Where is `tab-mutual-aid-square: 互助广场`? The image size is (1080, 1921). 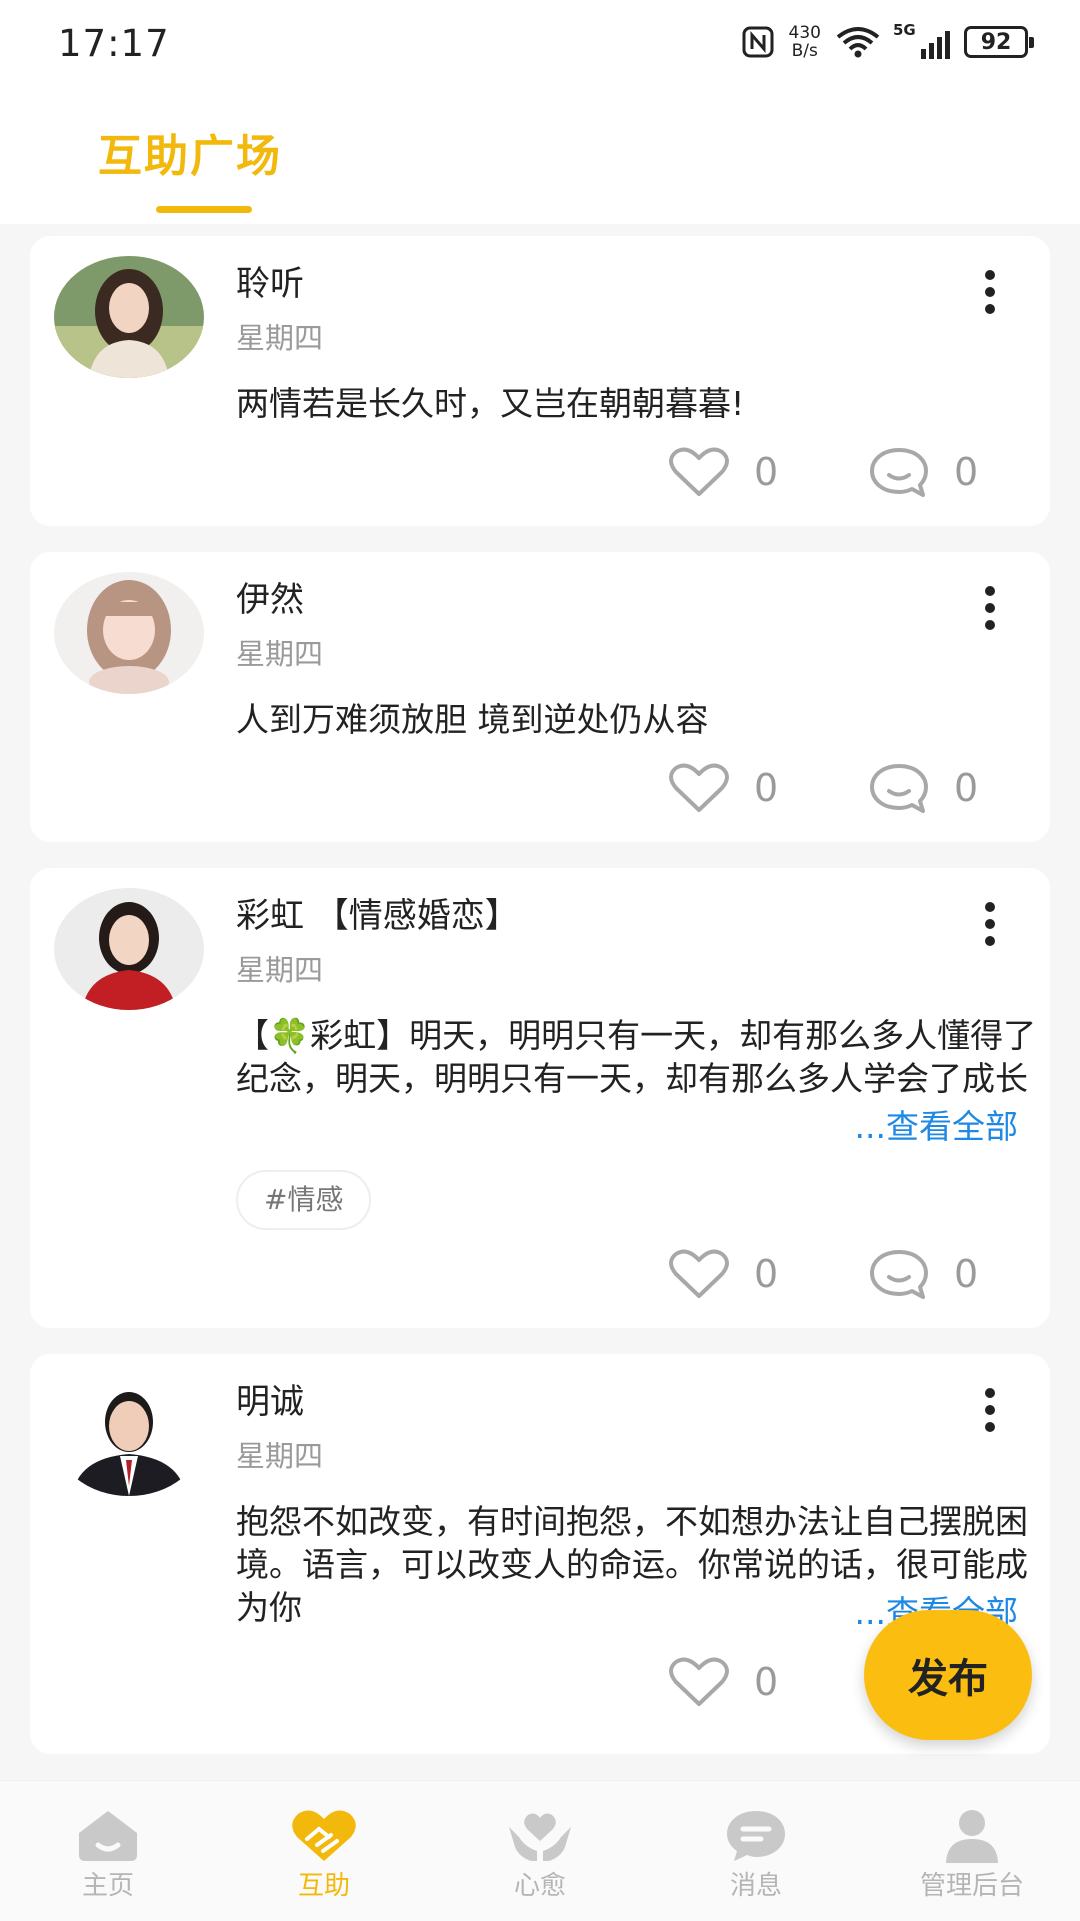
tab-mutual-aid-square: 互助广场 is located at coordinates (190, 152).